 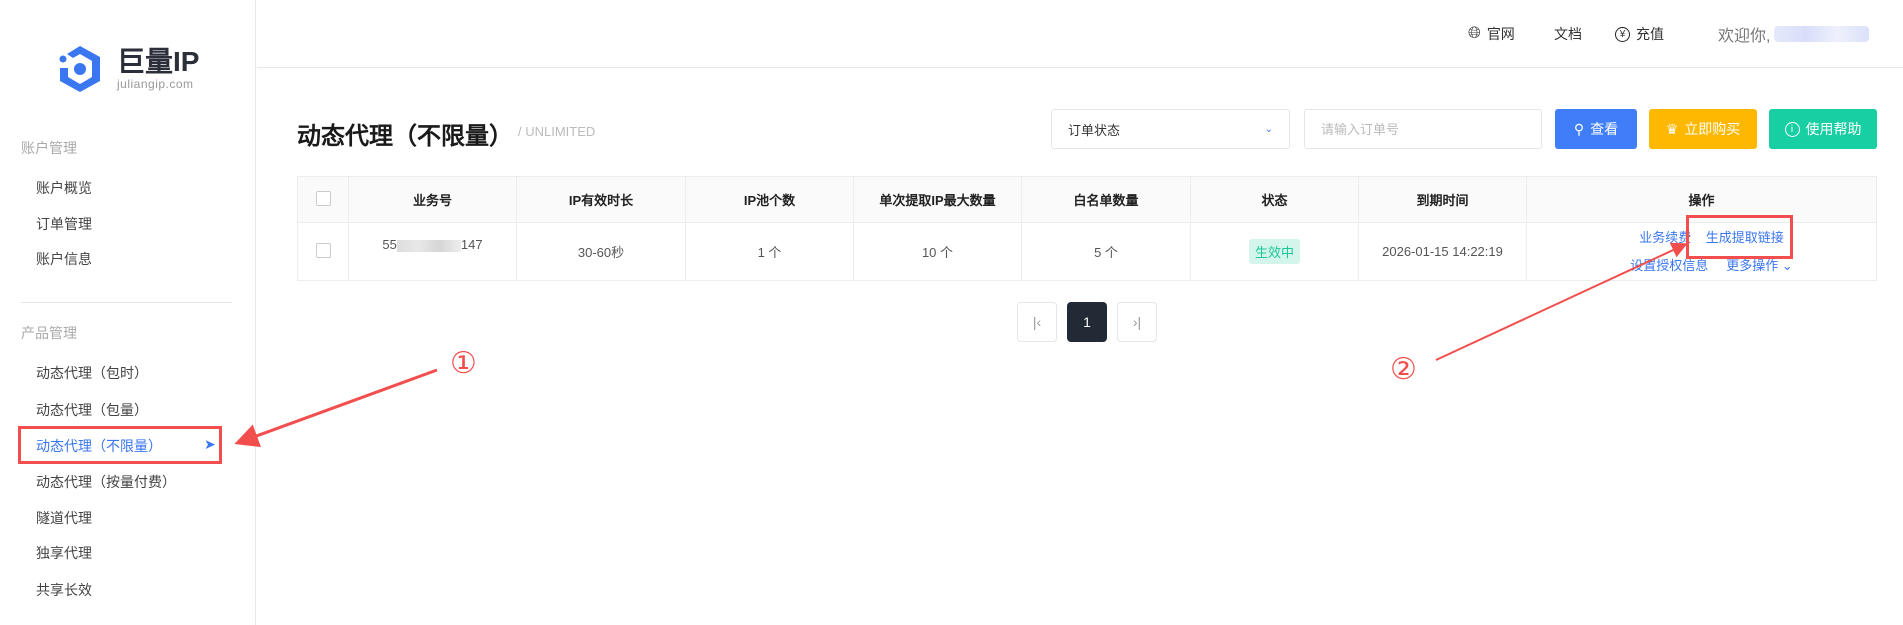 What do you see at coordinates (463, 363) in the screenshot?
I see `step-1-marker: ①` at bounding box center [463, 363].